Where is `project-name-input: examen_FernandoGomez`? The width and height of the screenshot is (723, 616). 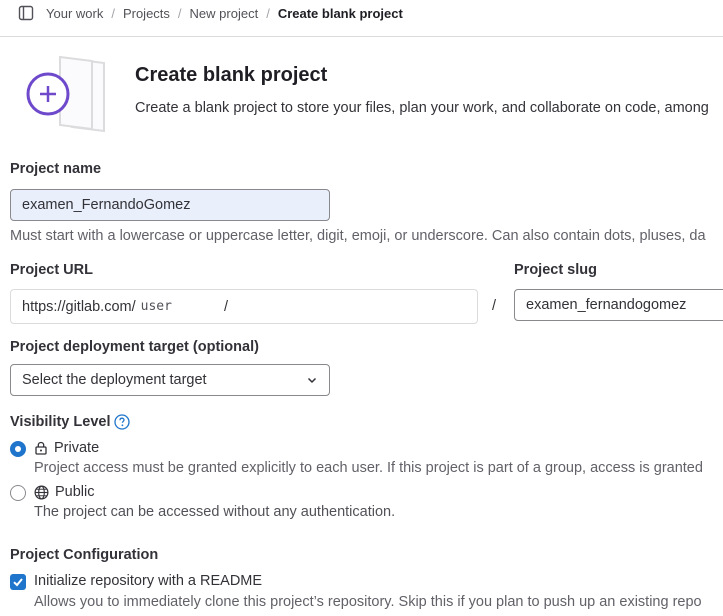 project-name-input: examen_FernandoGomez is located at coordinates (170, 205).